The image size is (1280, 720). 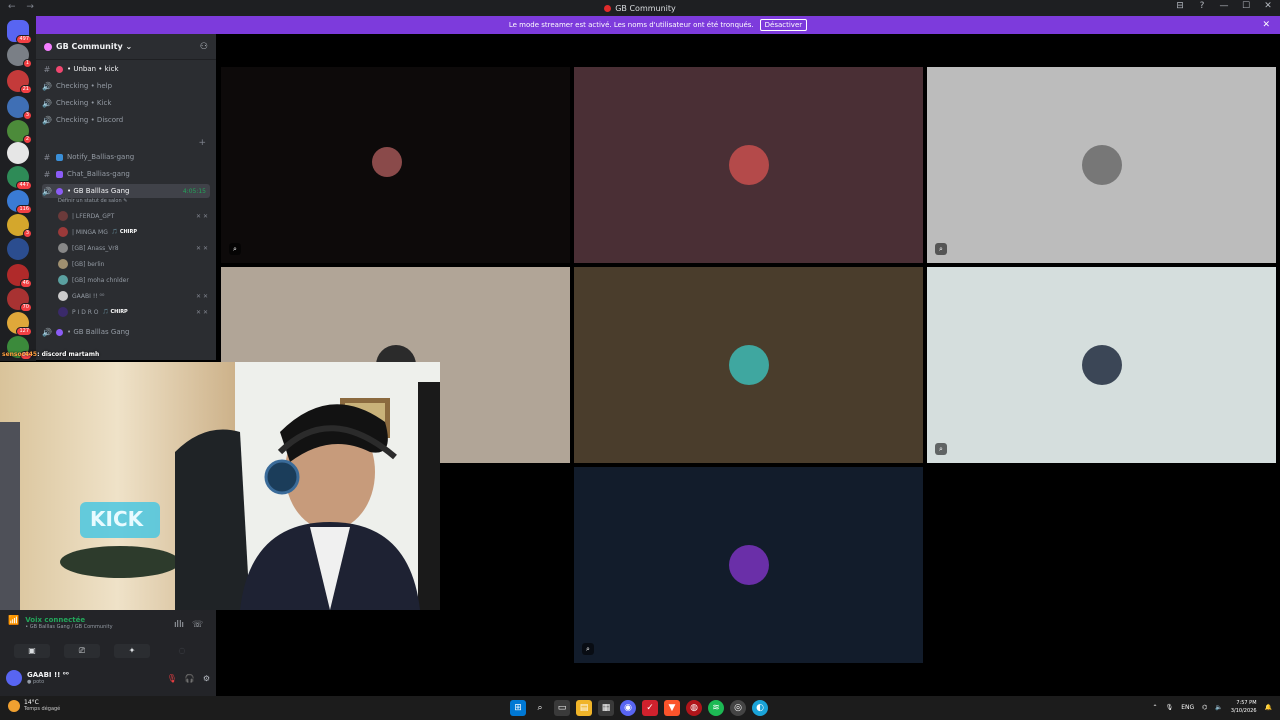 What do you see at coordinates (100, 280) in the screenshot?
I see `voice-user-name: [GB] moha chnlder` at bounding box center [100, 280].